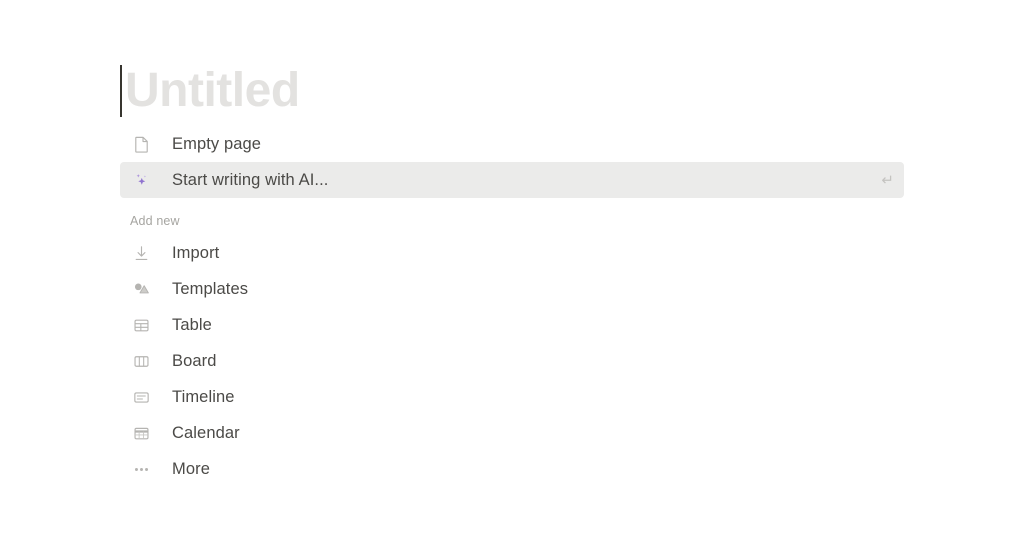  Describe the element at coordinates (196, 252) in the screenshot. I see `menu-item-label: Import` at that location.